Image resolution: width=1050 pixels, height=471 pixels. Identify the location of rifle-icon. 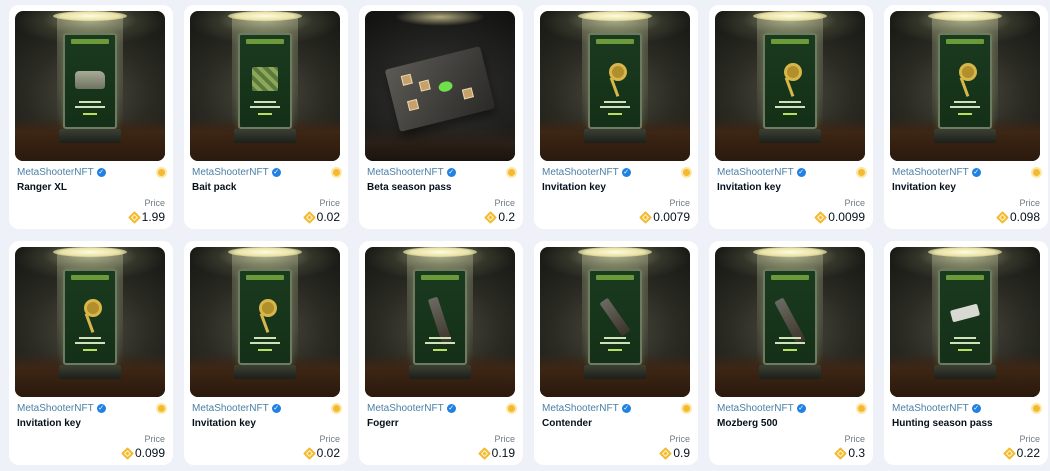
(615, 317).